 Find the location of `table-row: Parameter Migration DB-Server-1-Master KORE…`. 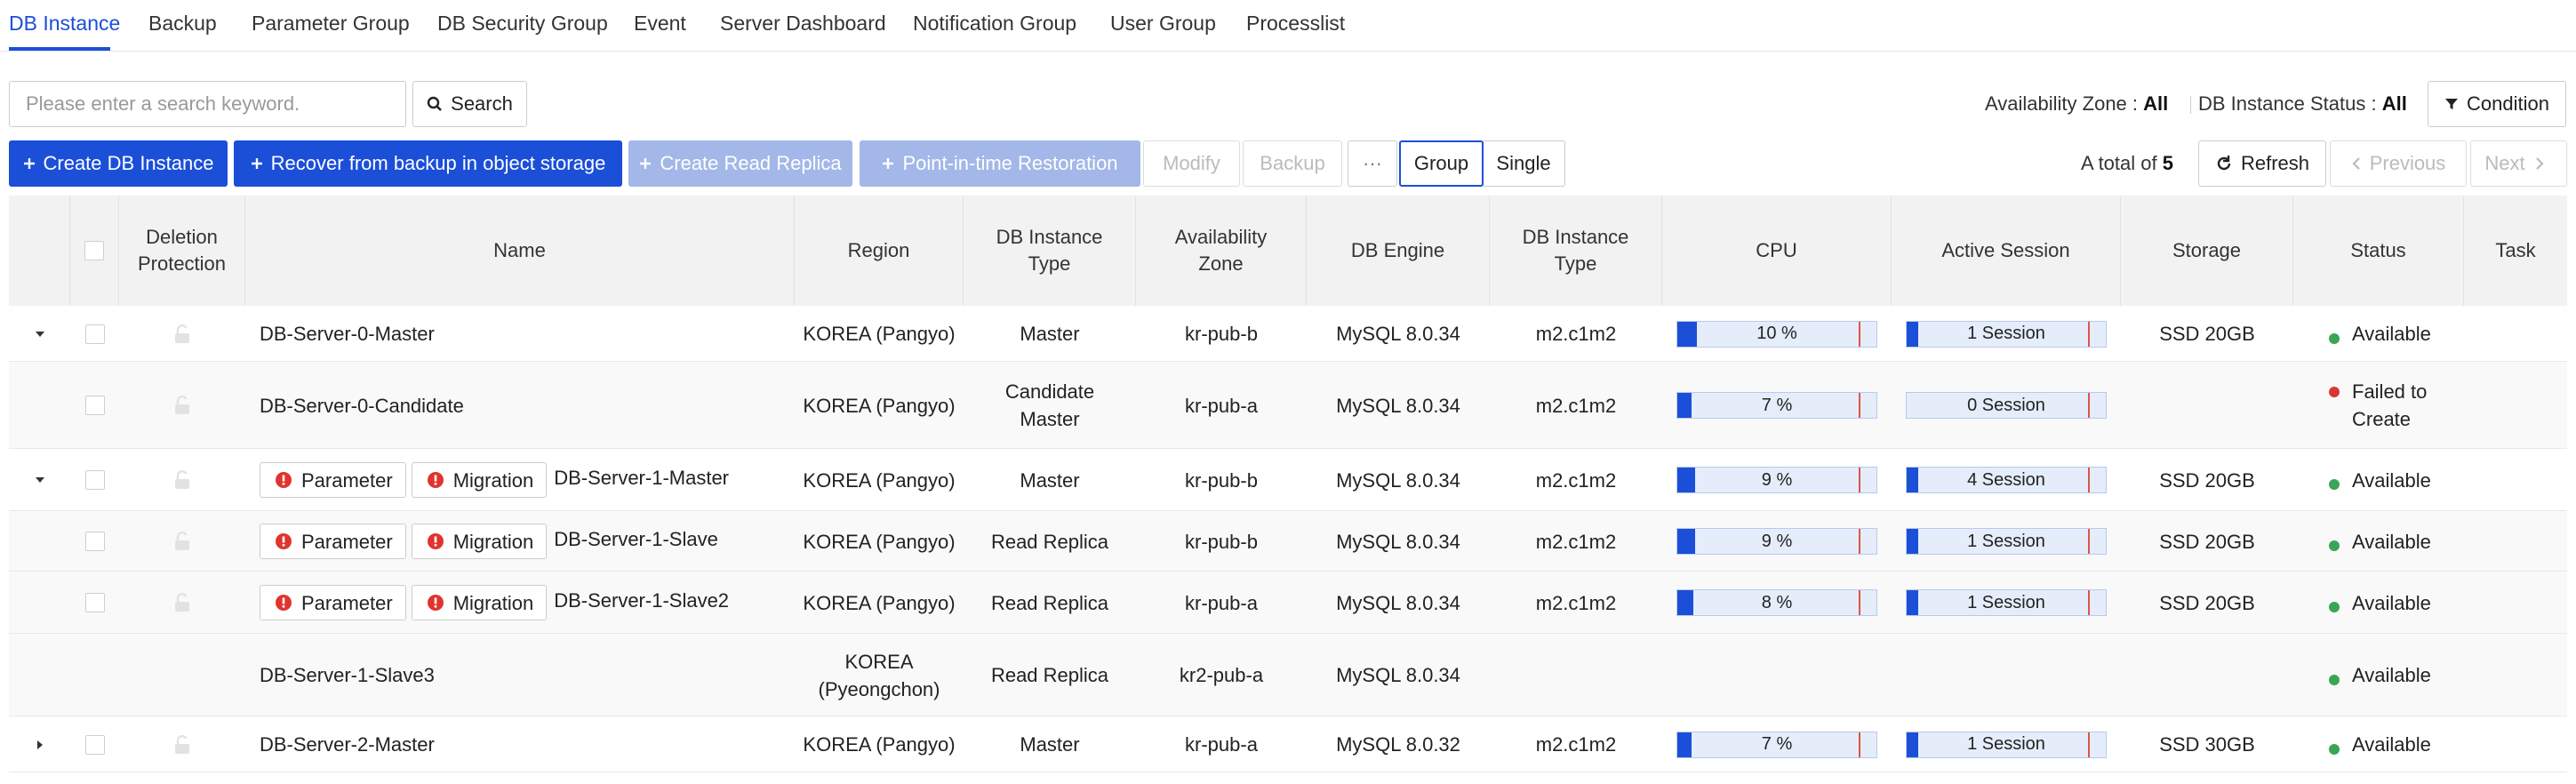

table-row: Parameter Migration DB-Server-1-Master KORE… is located at coordinates (1288, 480).